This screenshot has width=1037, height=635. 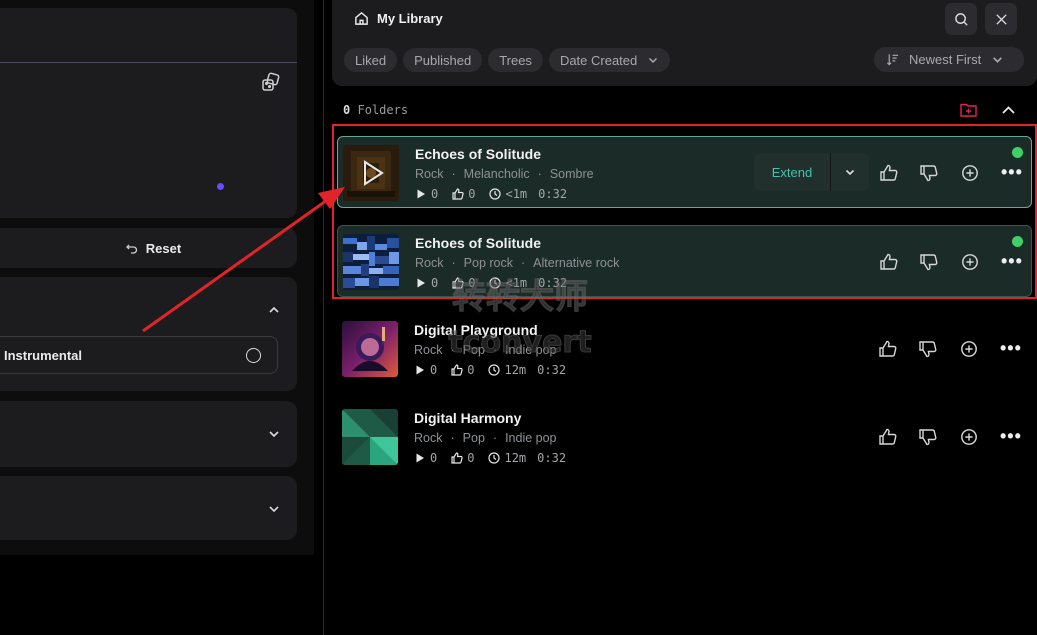 I want to click on instrumental-section: Instrumental, so click(x=148, y=334).